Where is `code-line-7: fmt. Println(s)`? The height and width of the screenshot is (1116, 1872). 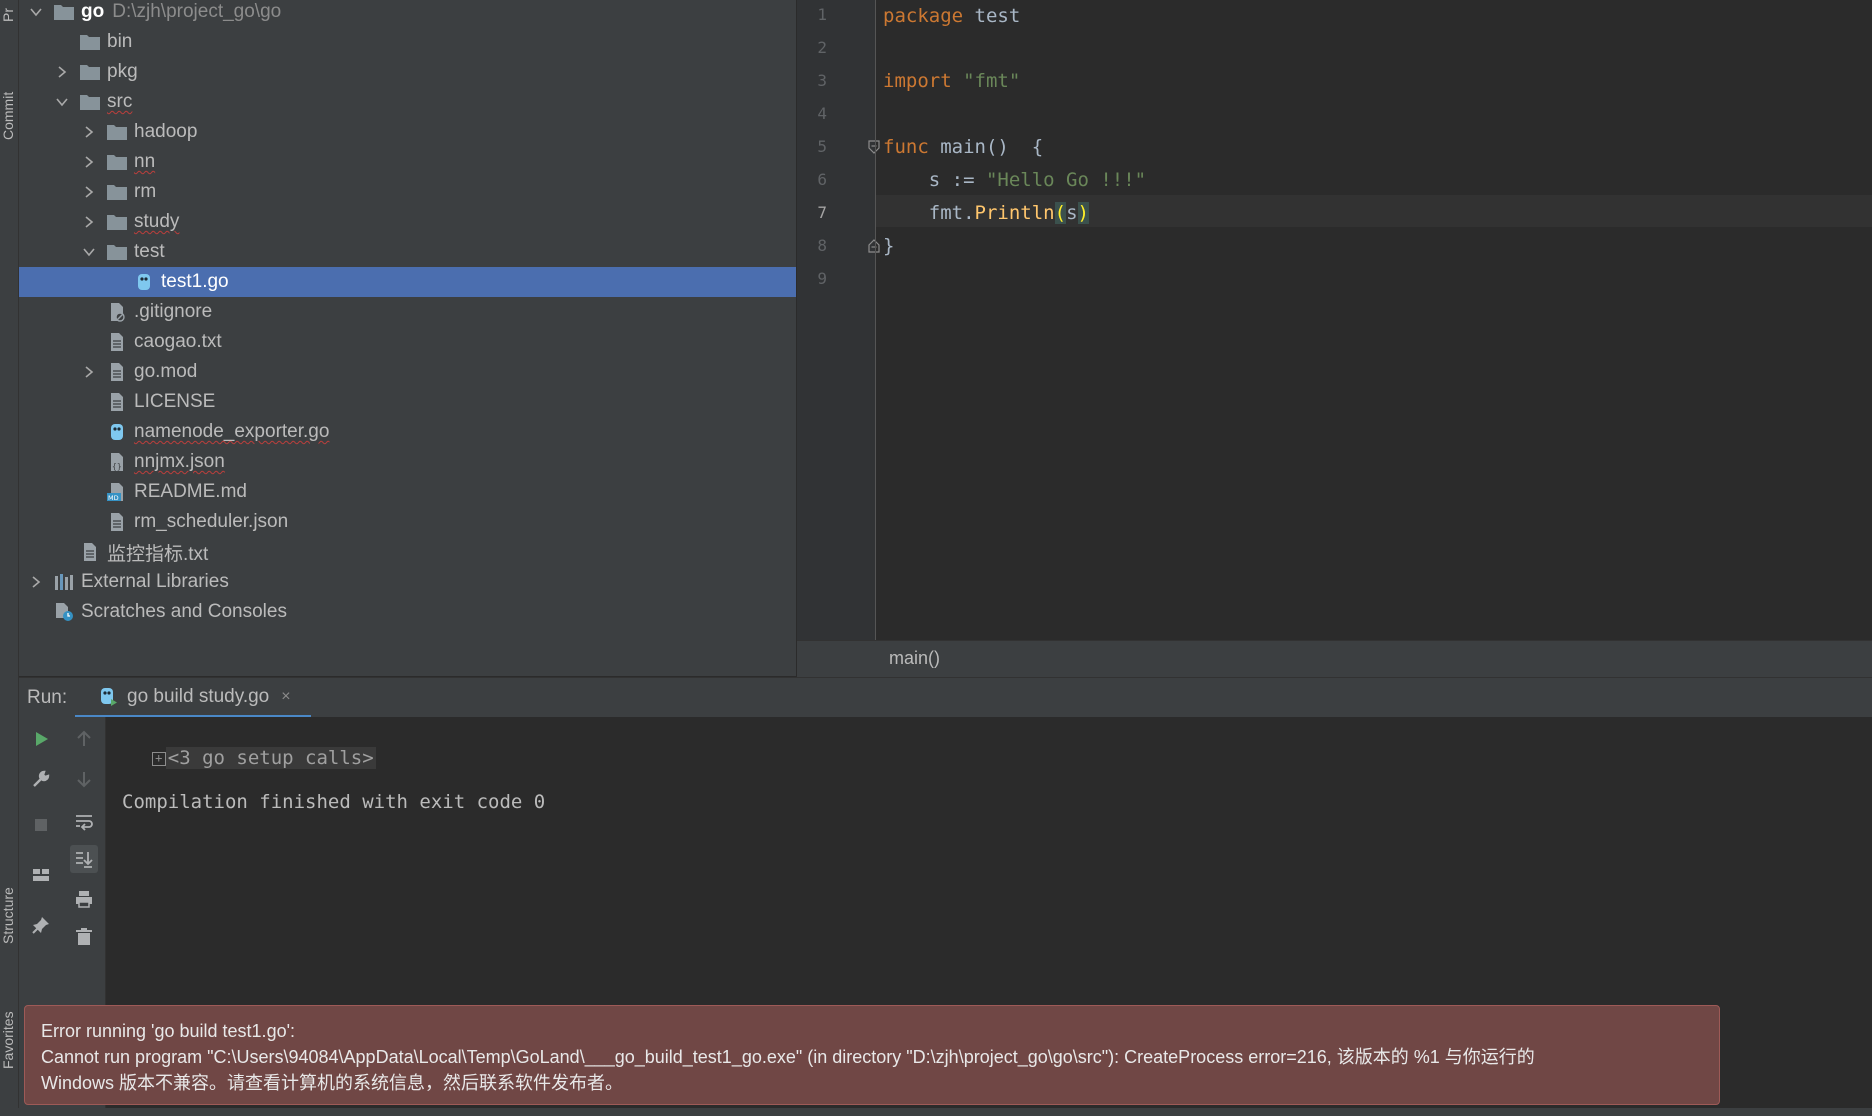 code-line-7: fmt. Println(s) is located at coordinates (986, 213).